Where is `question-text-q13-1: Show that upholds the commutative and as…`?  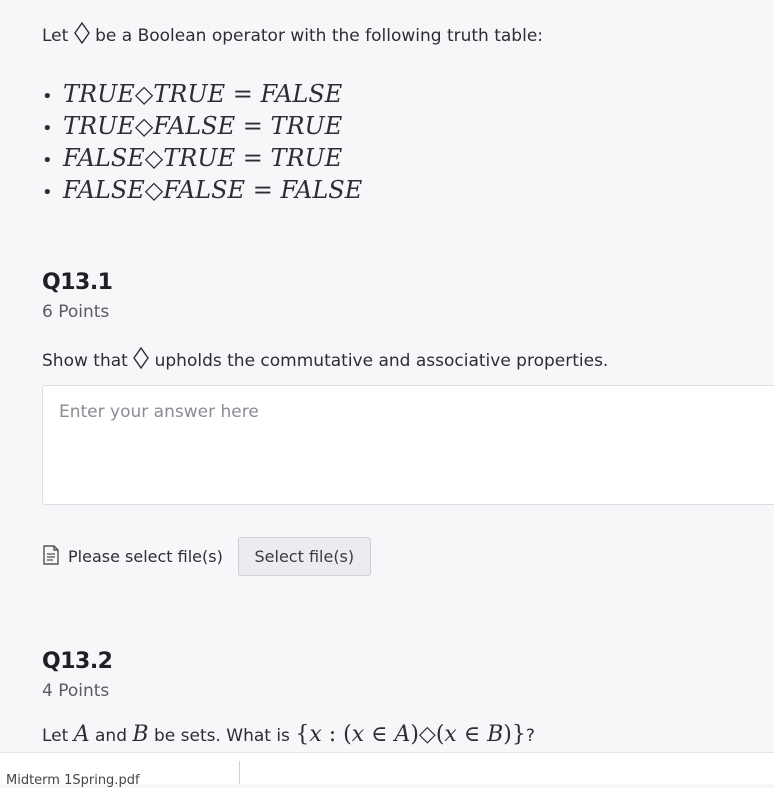
question-text-q13-1: Show that upholds the commutative and as… is located at coordinates (325, 360).